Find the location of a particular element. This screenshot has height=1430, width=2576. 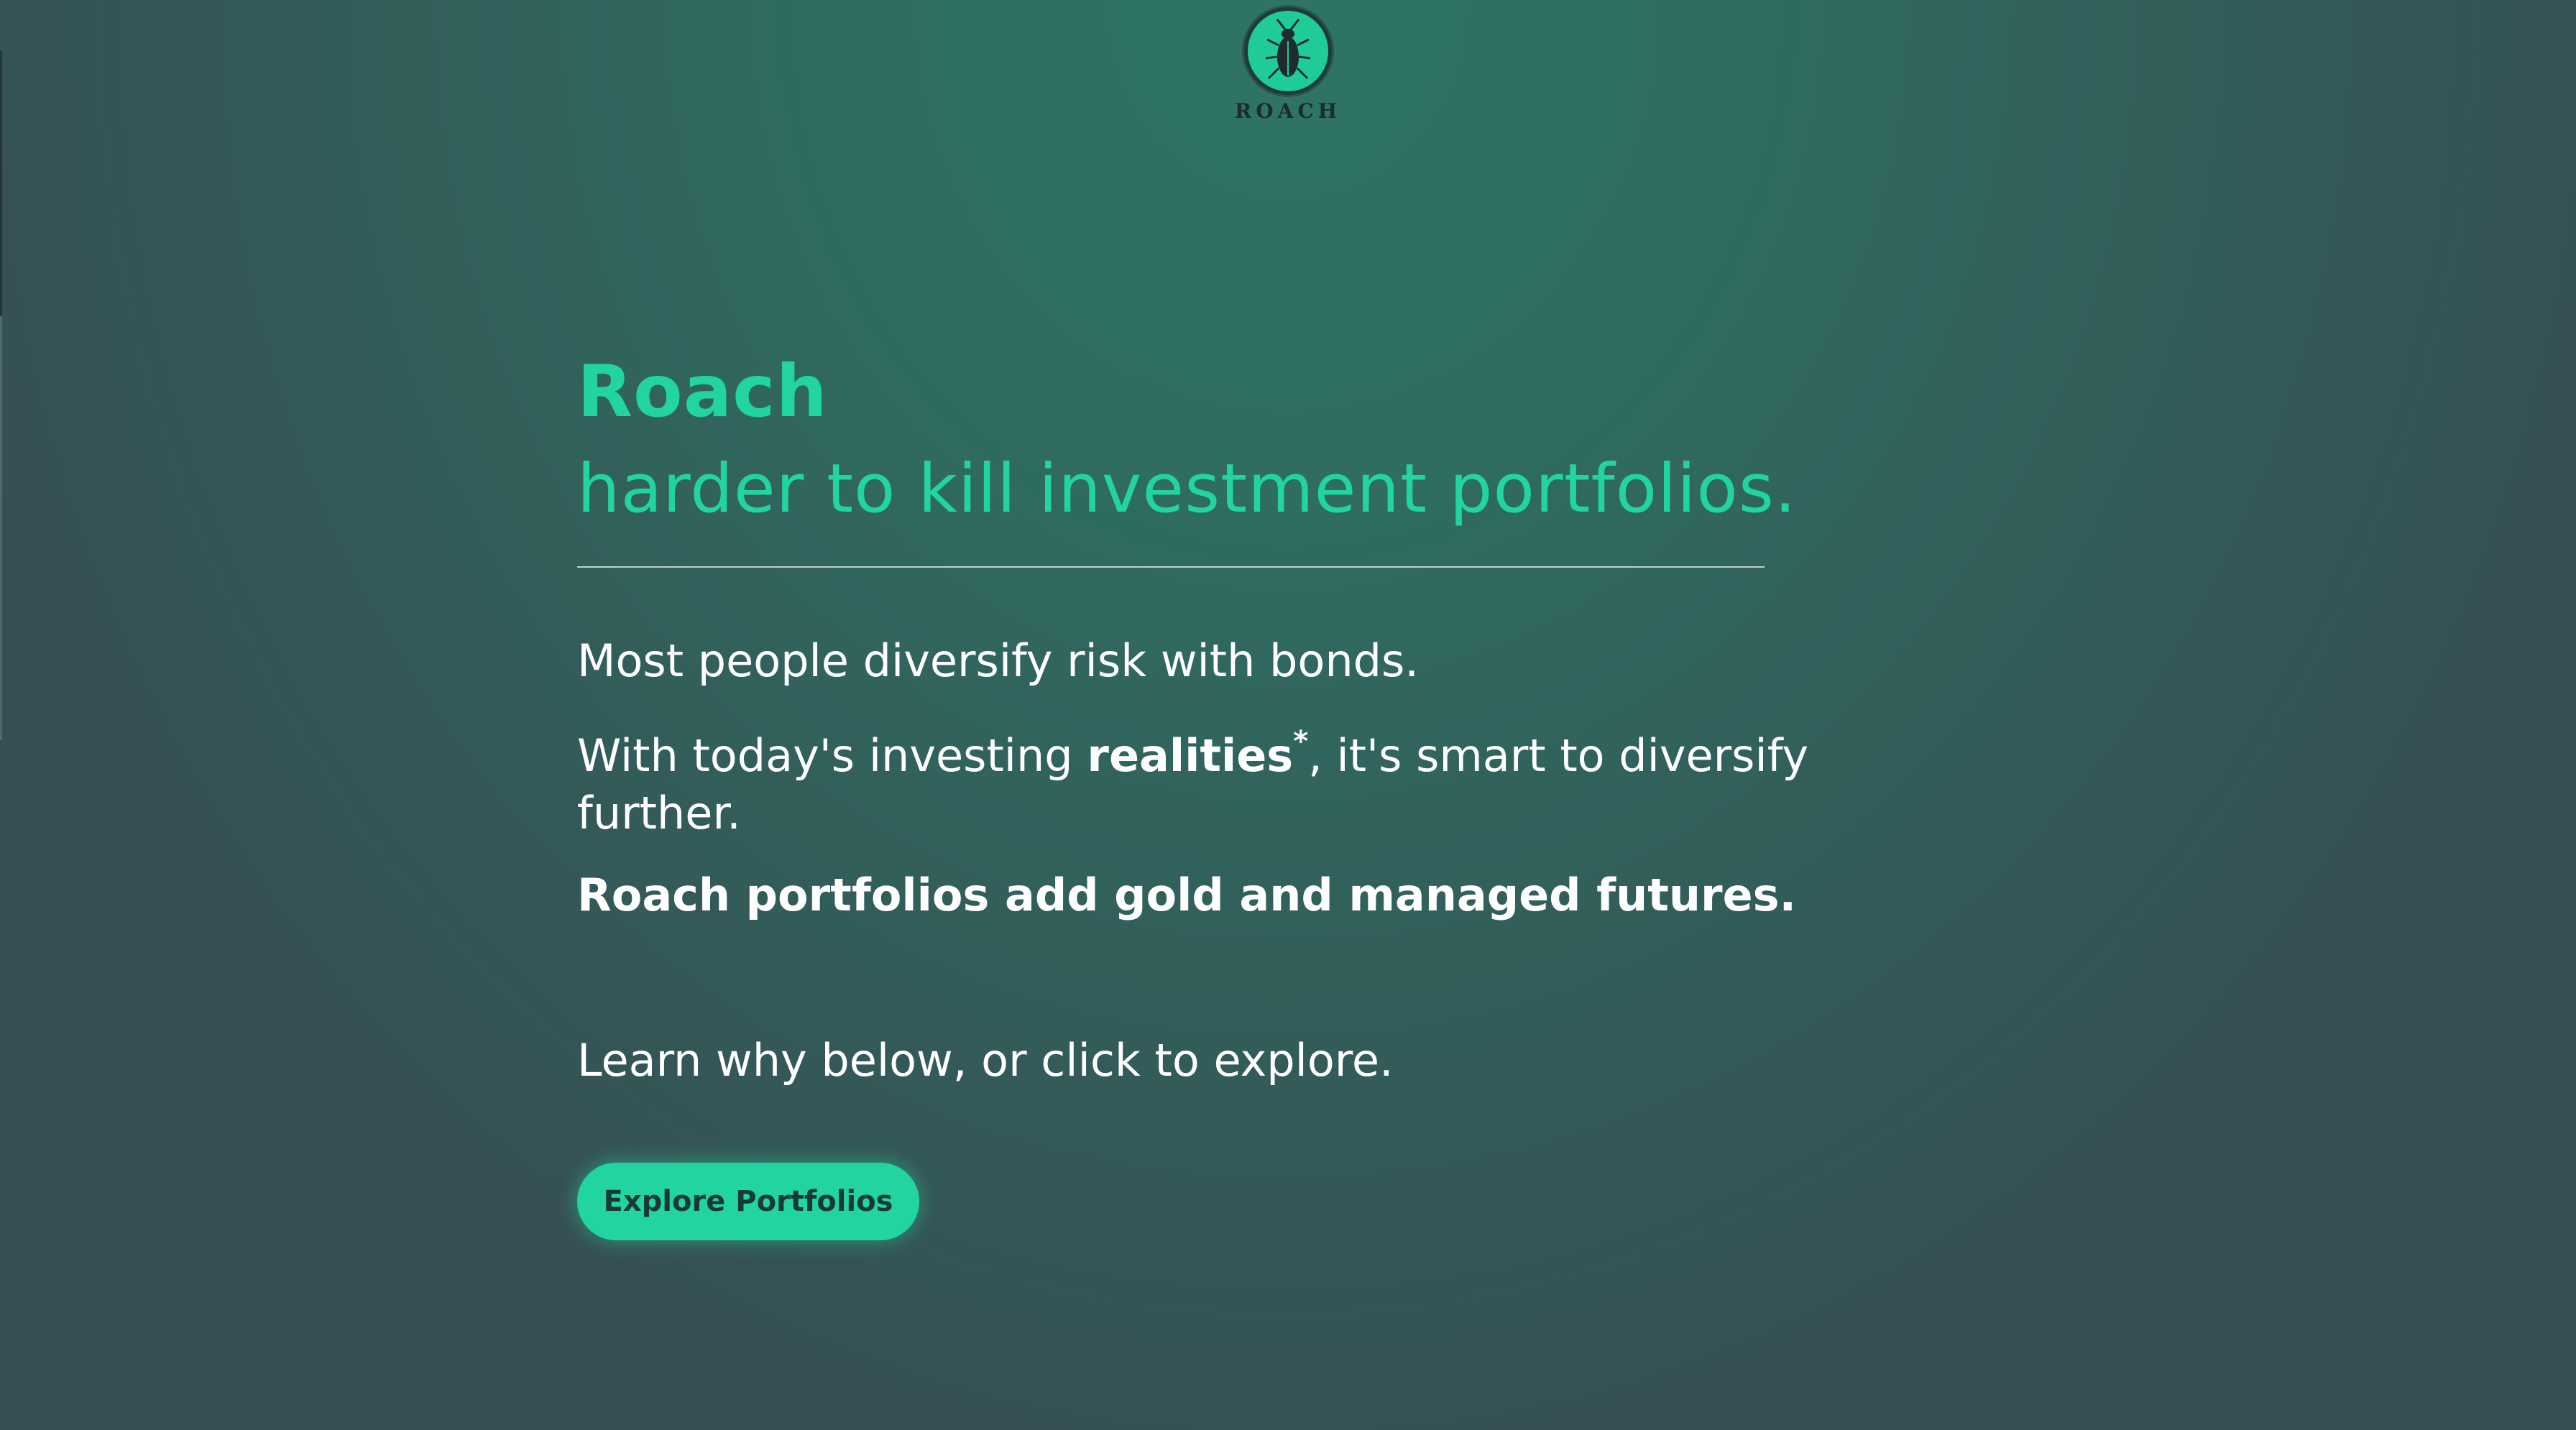

left-edge-shadow is located at coordinates (1, 183).